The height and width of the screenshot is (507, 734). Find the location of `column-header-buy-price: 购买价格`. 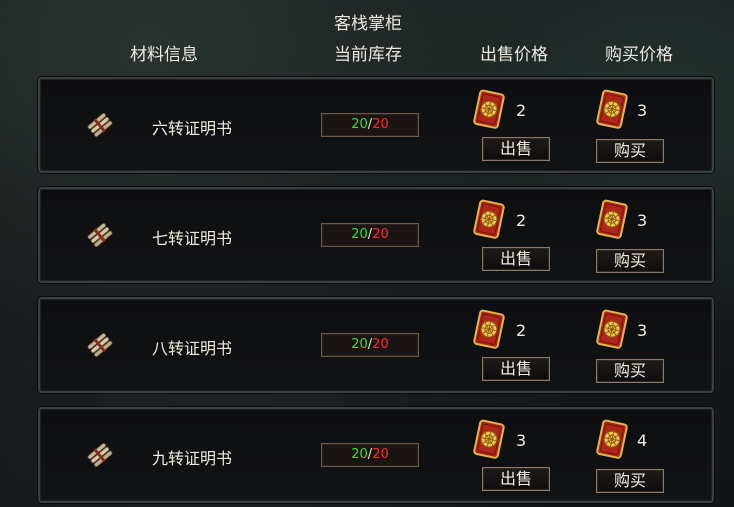

column-header-buy-price: 购买价格 is located at coordinates (639, 55).